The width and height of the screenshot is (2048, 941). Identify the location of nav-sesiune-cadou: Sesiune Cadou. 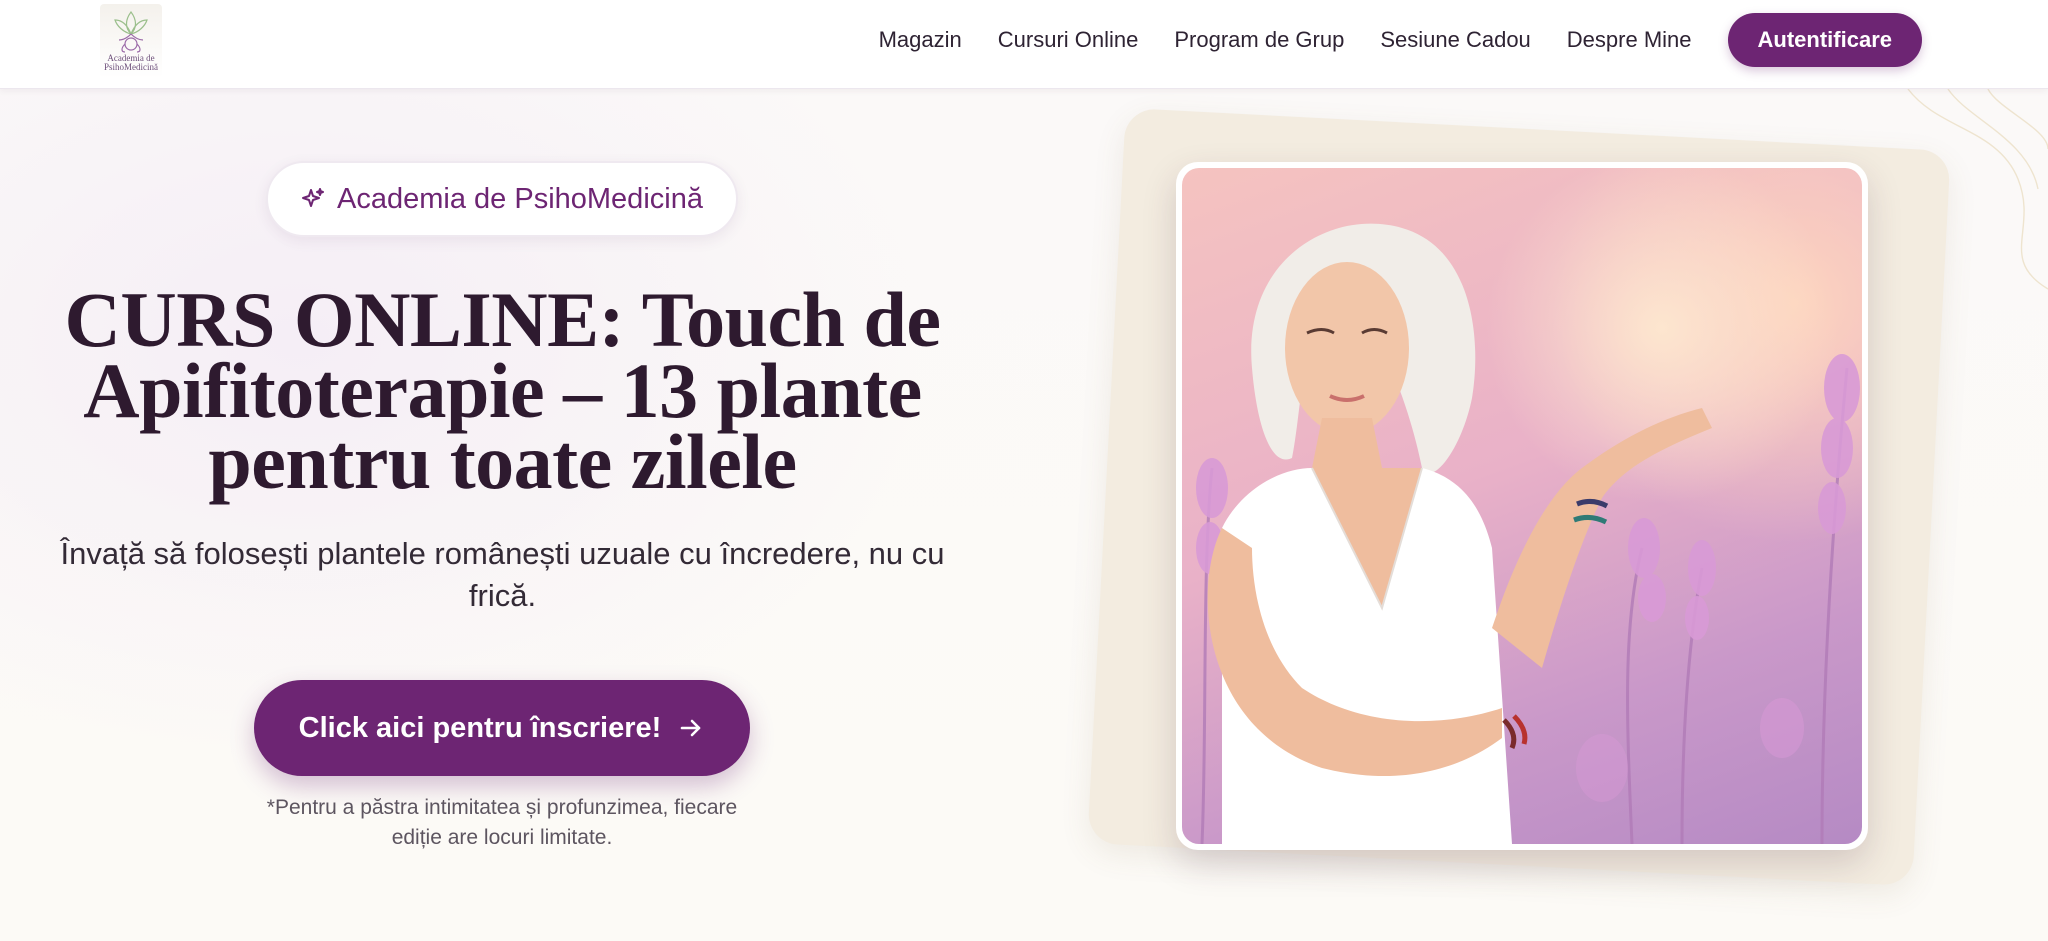
(1455, 40).